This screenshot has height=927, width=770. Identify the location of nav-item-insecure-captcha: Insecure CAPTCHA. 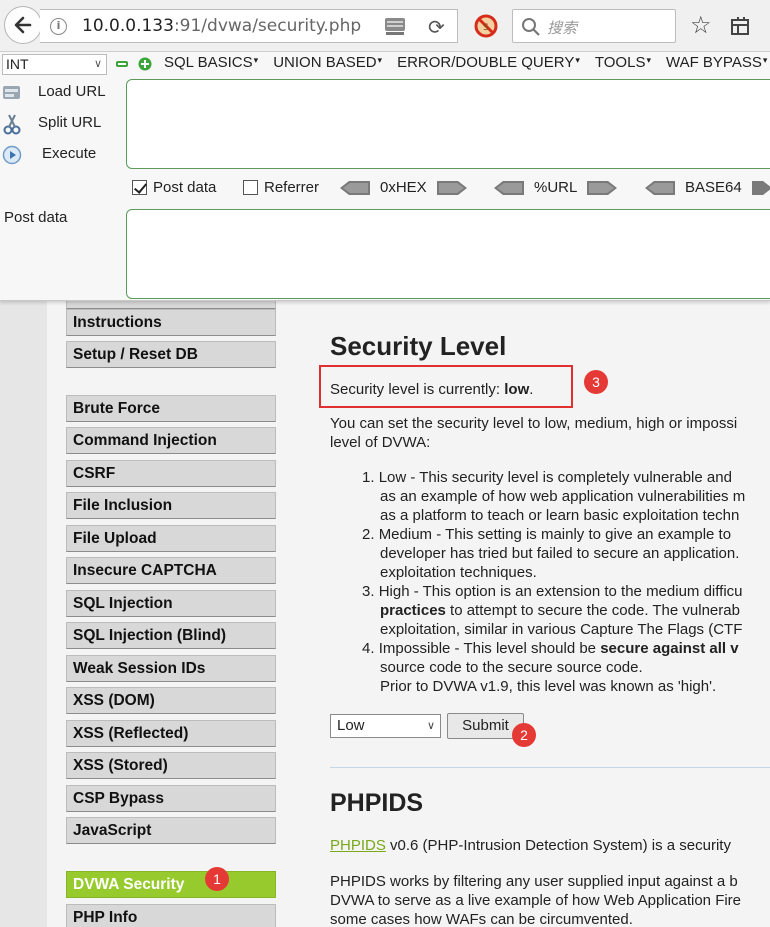
(171, 570).